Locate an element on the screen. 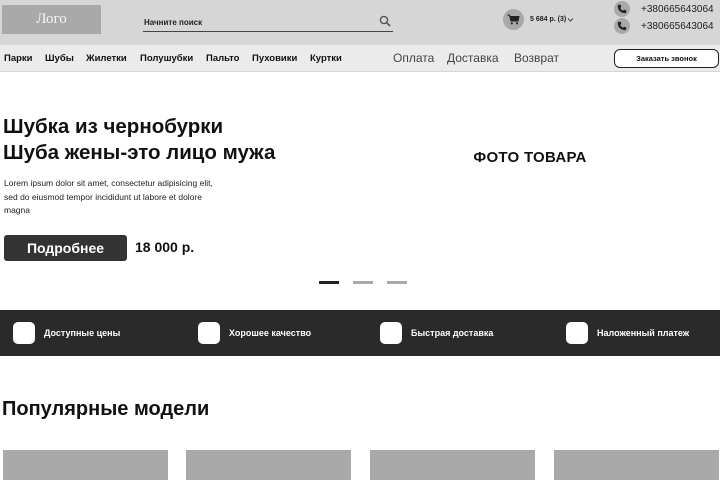 The image size is (720, 480). nav-item-parki: Парки is located at coordinates (18, 58).